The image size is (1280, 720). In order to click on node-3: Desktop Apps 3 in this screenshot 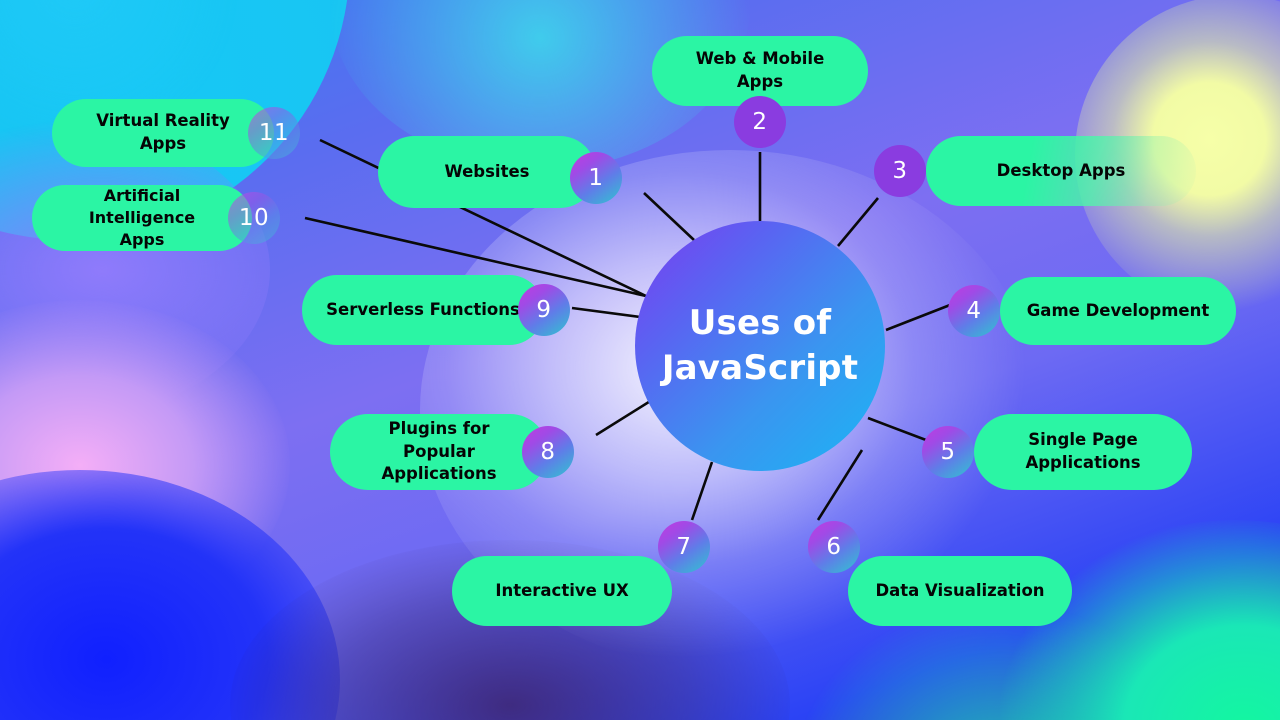, I will do `click(1035, 171)`.